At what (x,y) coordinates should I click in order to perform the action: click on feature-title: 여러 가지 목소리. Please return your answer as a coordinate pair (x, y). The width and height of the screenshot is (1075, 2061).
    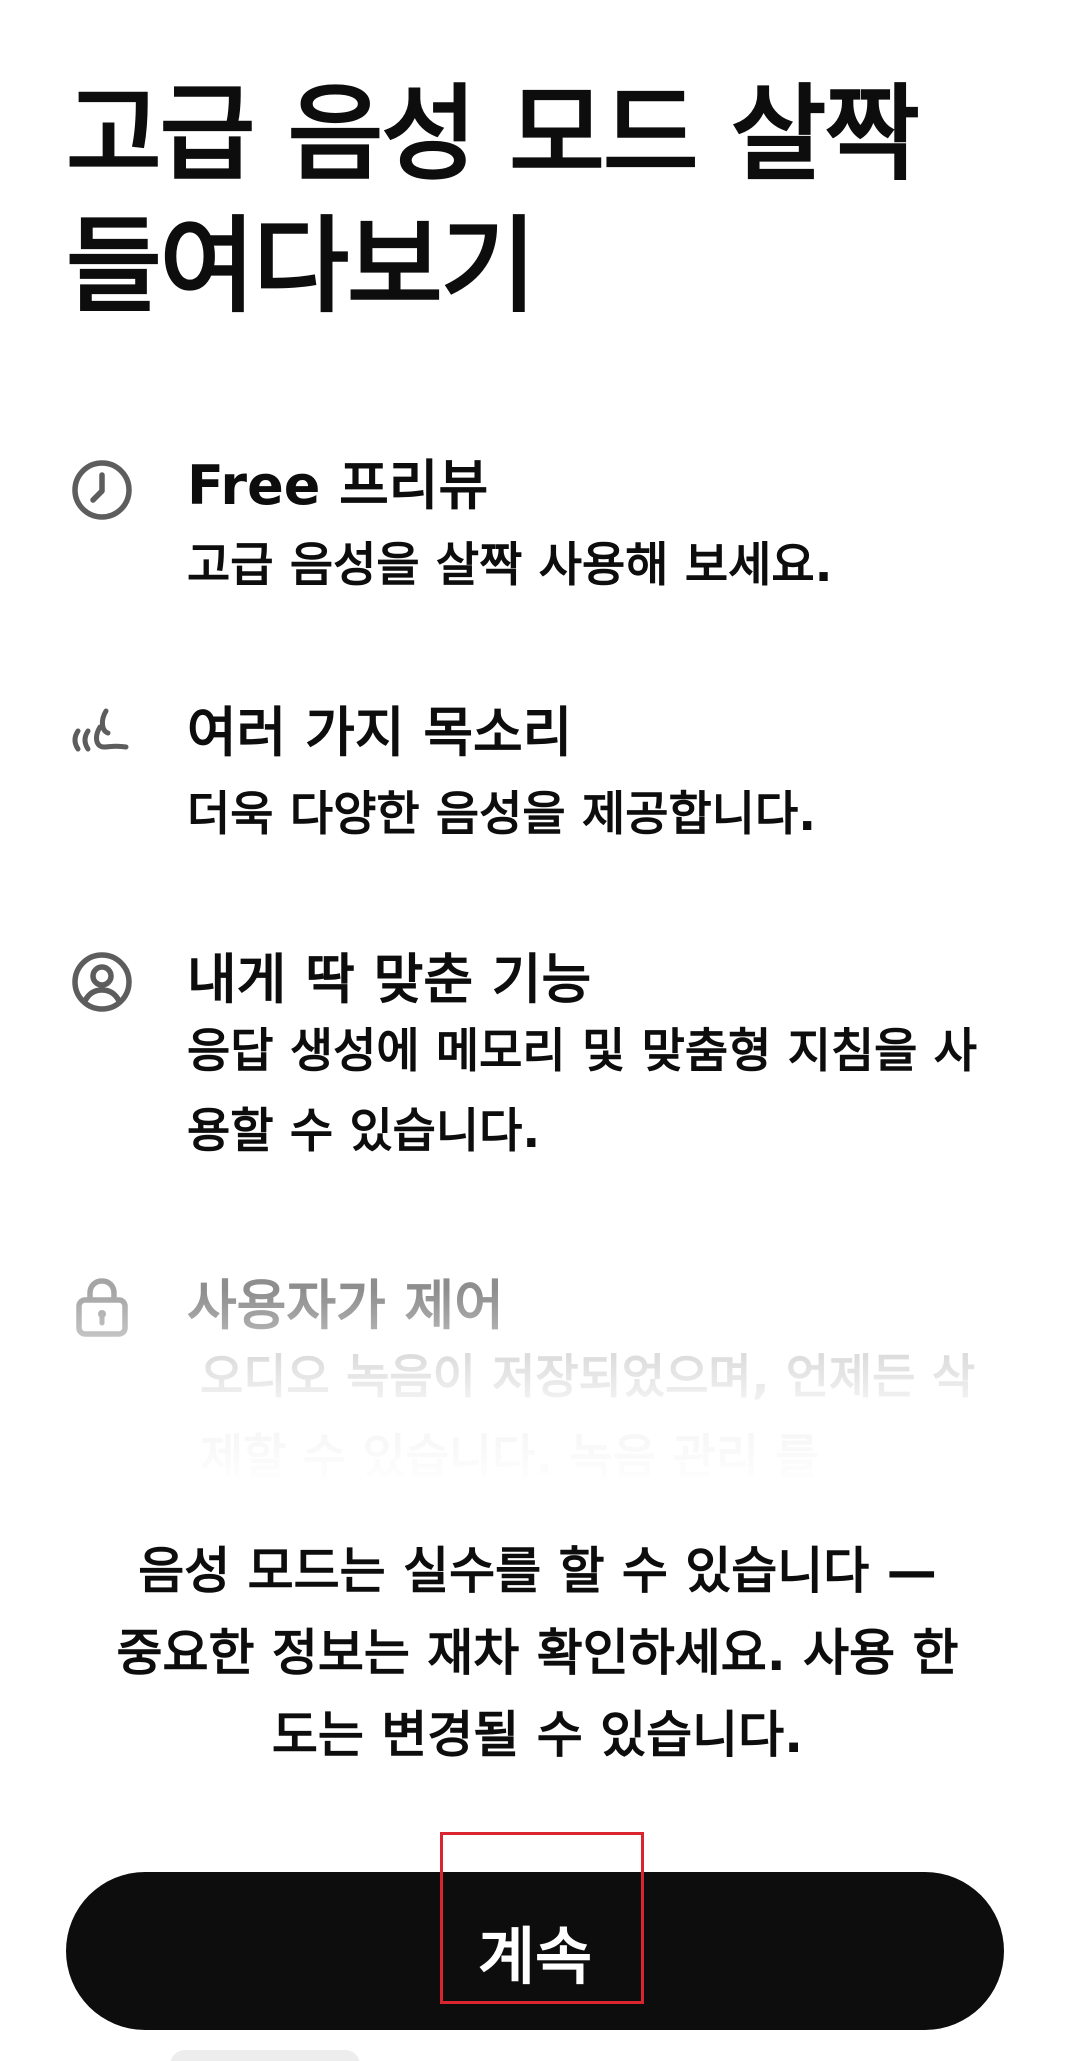
    Looking at the image, I should click on (380, 732).